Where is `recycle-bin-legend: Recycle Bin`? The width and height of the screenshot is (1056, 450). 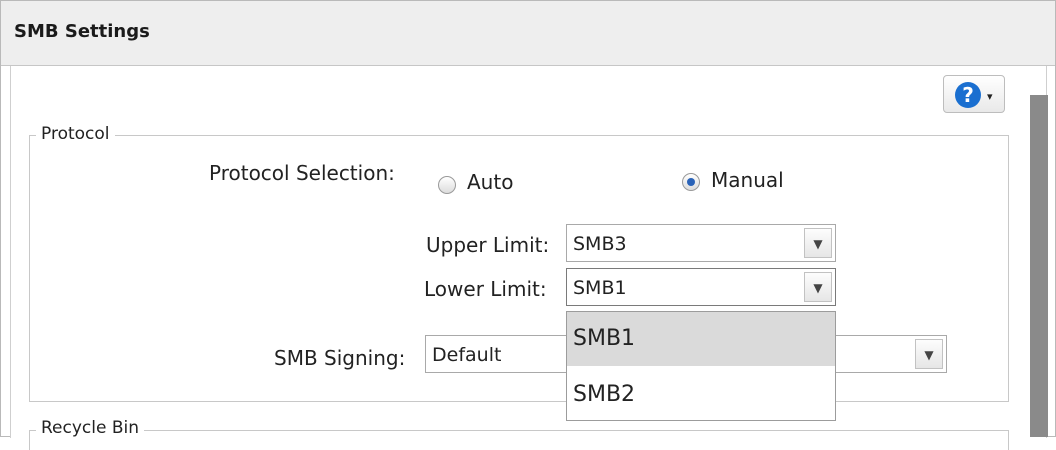
recycle-bin-legend: Recycle Bin is located at coordinates (90, 428).